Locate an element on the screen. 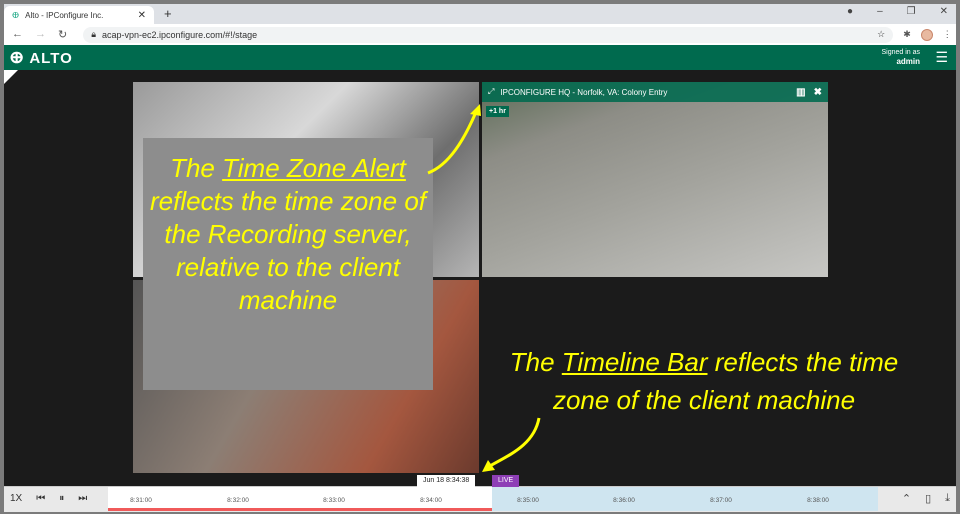 This screenshot has height=514, width=960. tick-label: 8:33:00 is located at coordinates (334, 500).